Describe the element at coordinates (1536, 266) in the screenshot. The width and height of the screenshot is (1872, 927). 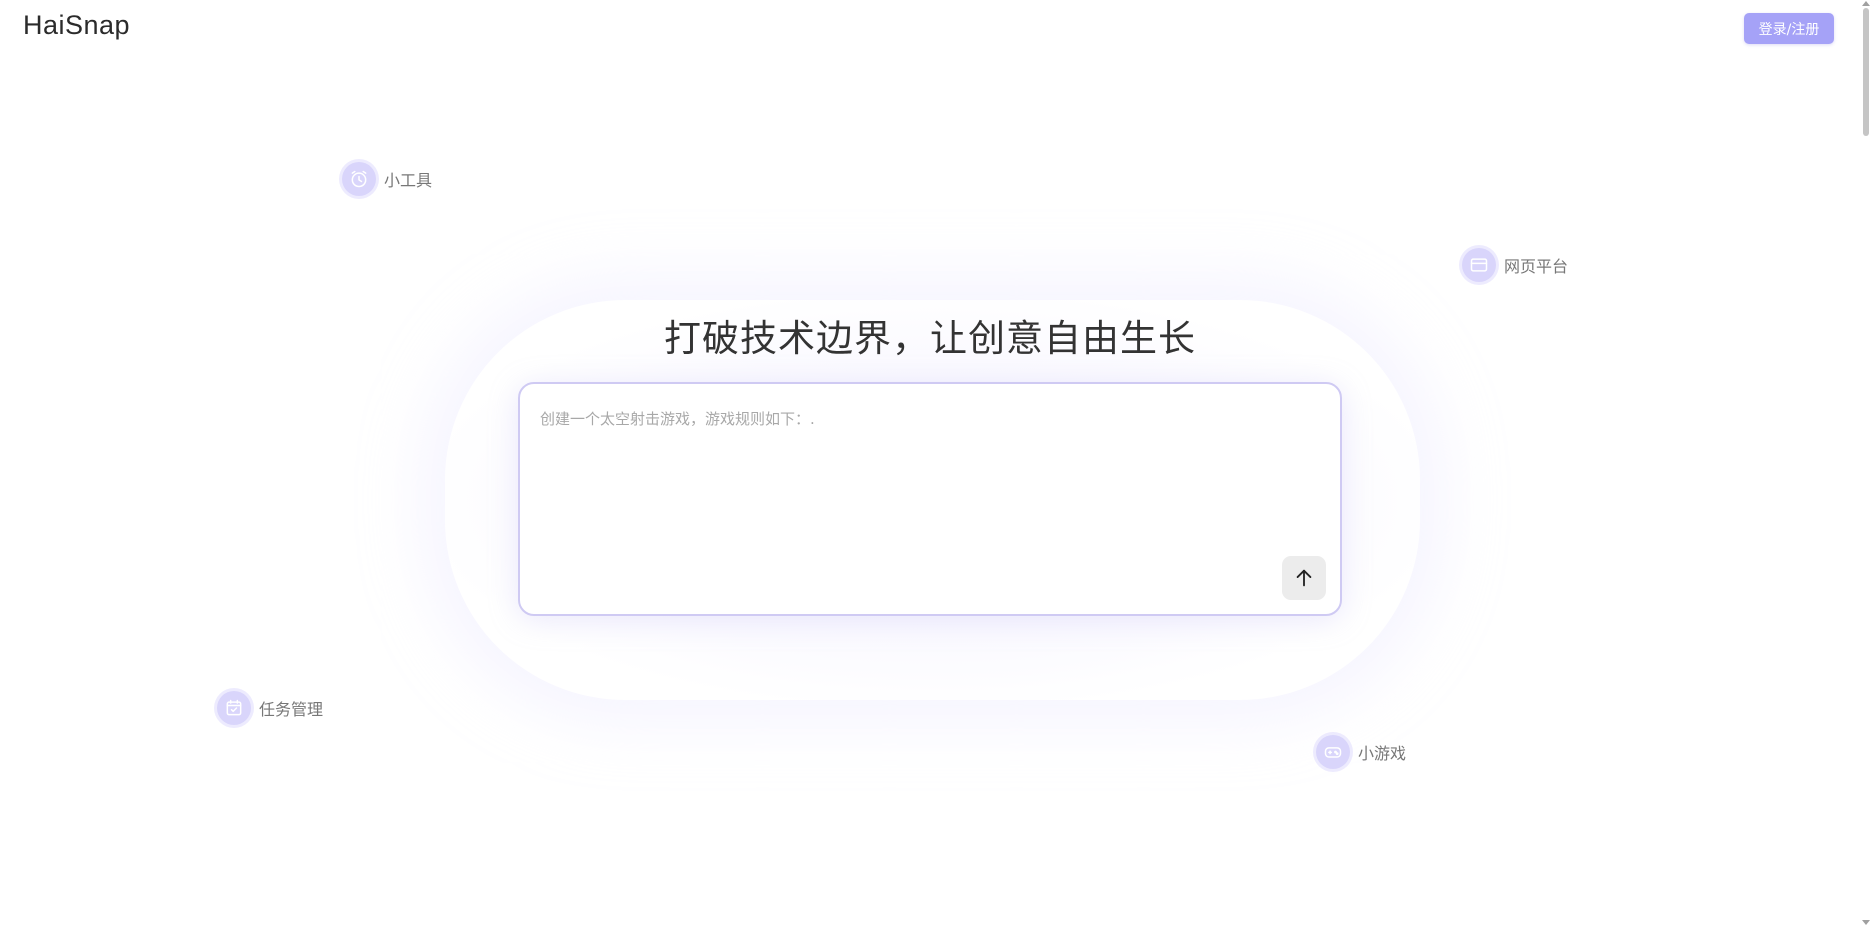
I see `tag-label: 网页平台` at that location.